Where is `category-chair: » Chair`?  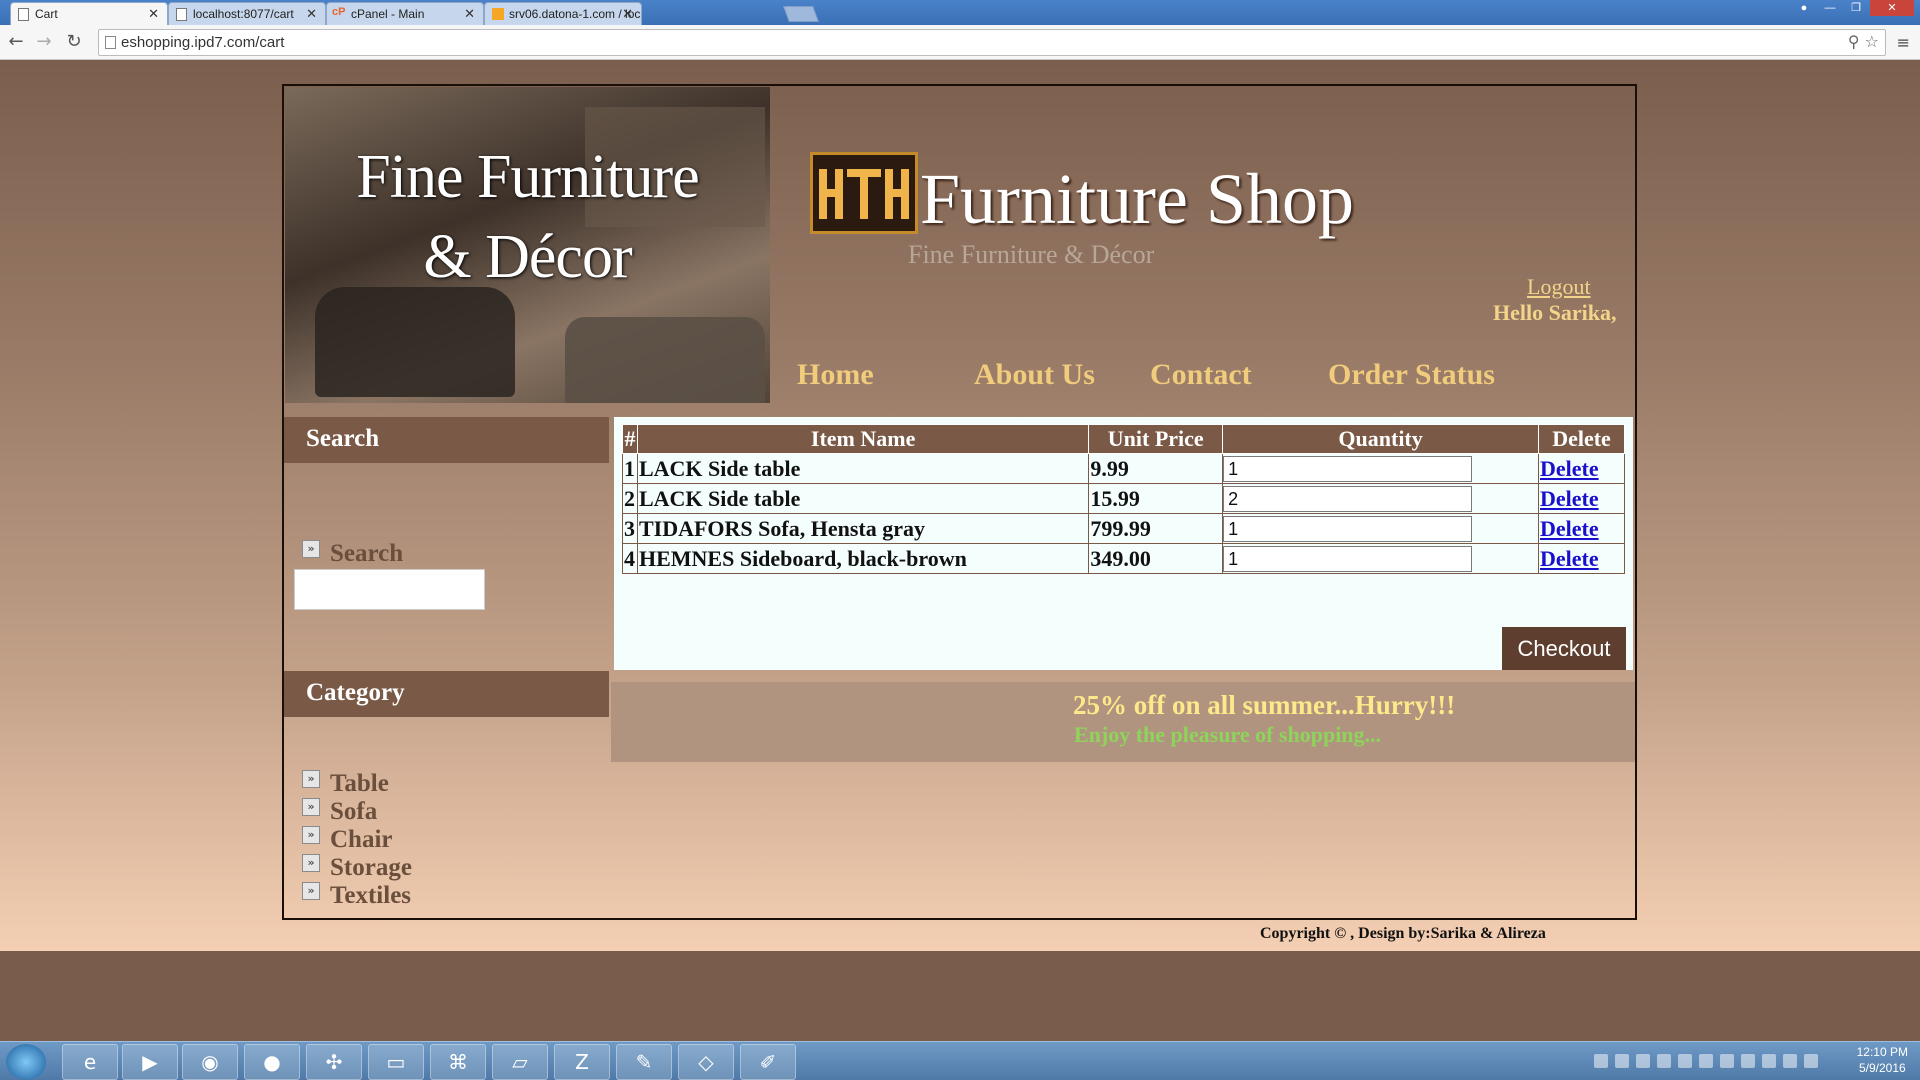
category-chair: » Chair is located at coordinates (347, 840).